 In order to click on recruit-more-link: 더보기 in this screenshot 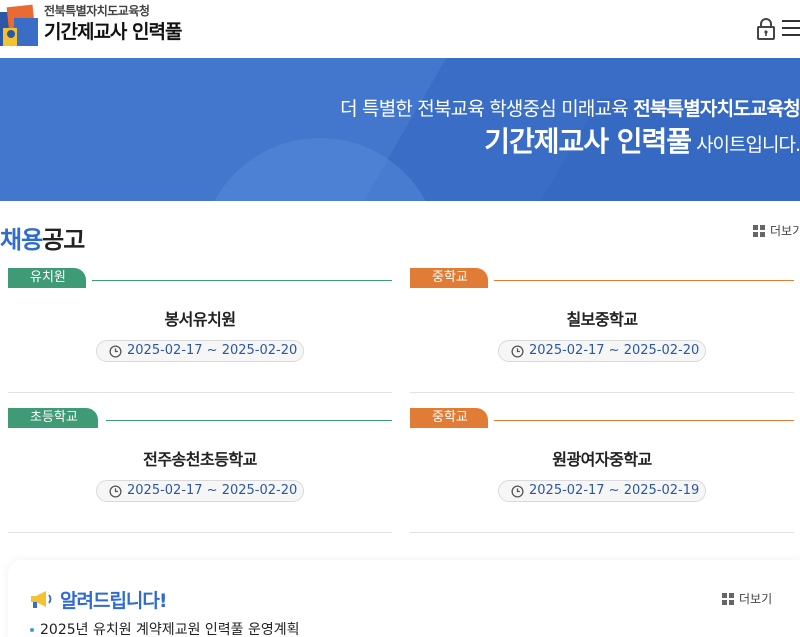, I will do `click(776, 230)`.